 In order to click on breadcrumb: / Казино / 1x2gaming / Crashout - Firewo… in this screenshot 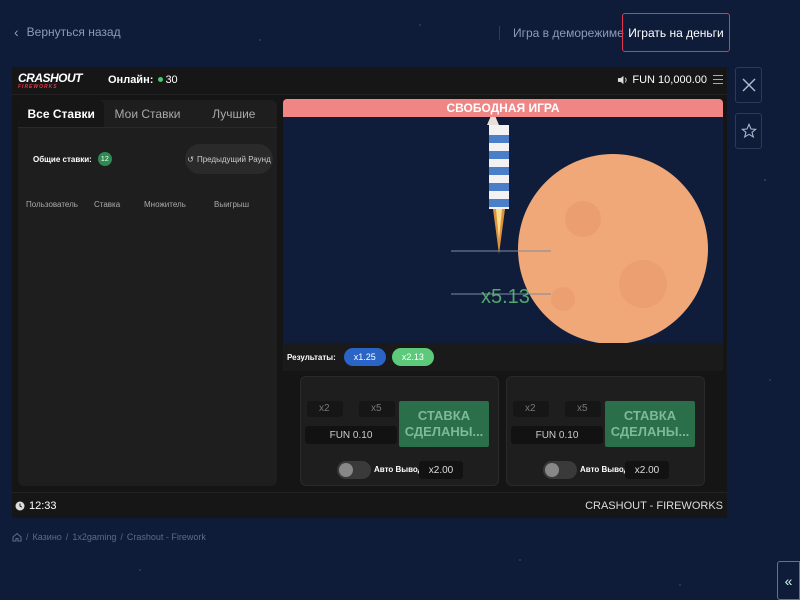, I will do `click(109, 537)`.